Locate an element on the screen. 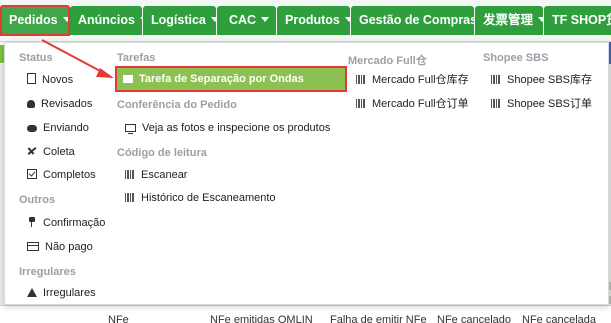 The image size is (611, 323). nav-produtos: Produtos is located at coordinates (313, 20).